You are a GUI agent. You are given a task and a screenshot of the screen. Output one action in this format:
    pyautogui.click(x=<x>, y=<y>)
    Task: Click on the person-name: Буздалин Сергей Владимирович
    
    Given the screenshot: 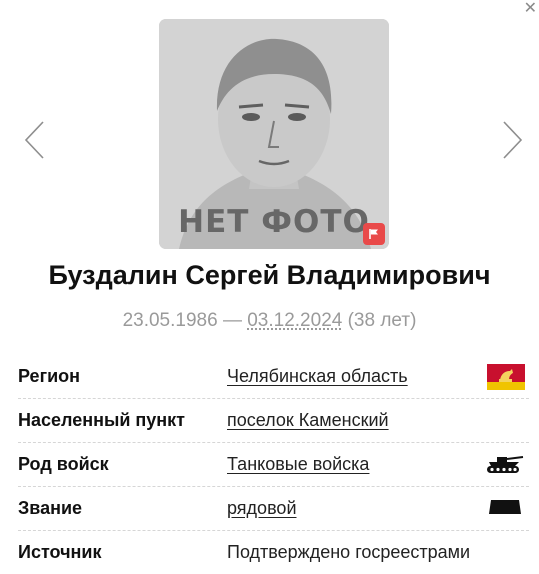 What is the action you would take?
    pyautogui.click(x=269, y=275)
    